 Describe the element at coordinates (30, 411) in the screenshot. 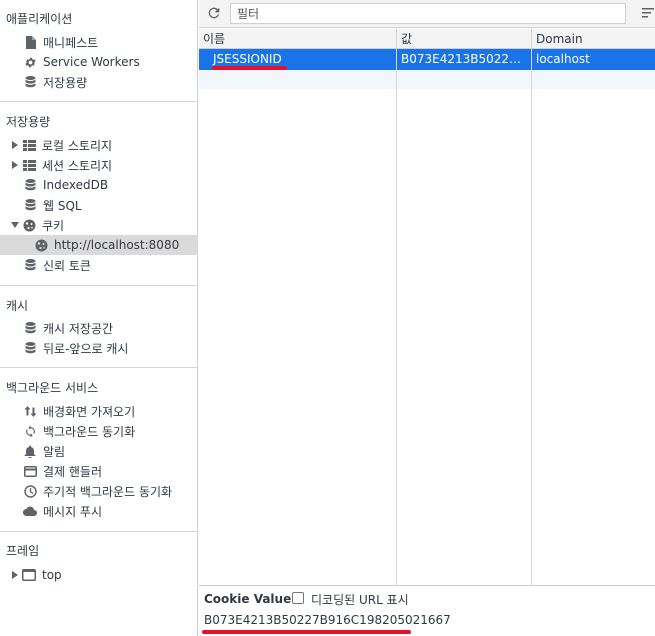

I see `up-down-arrows-icon` at that location.